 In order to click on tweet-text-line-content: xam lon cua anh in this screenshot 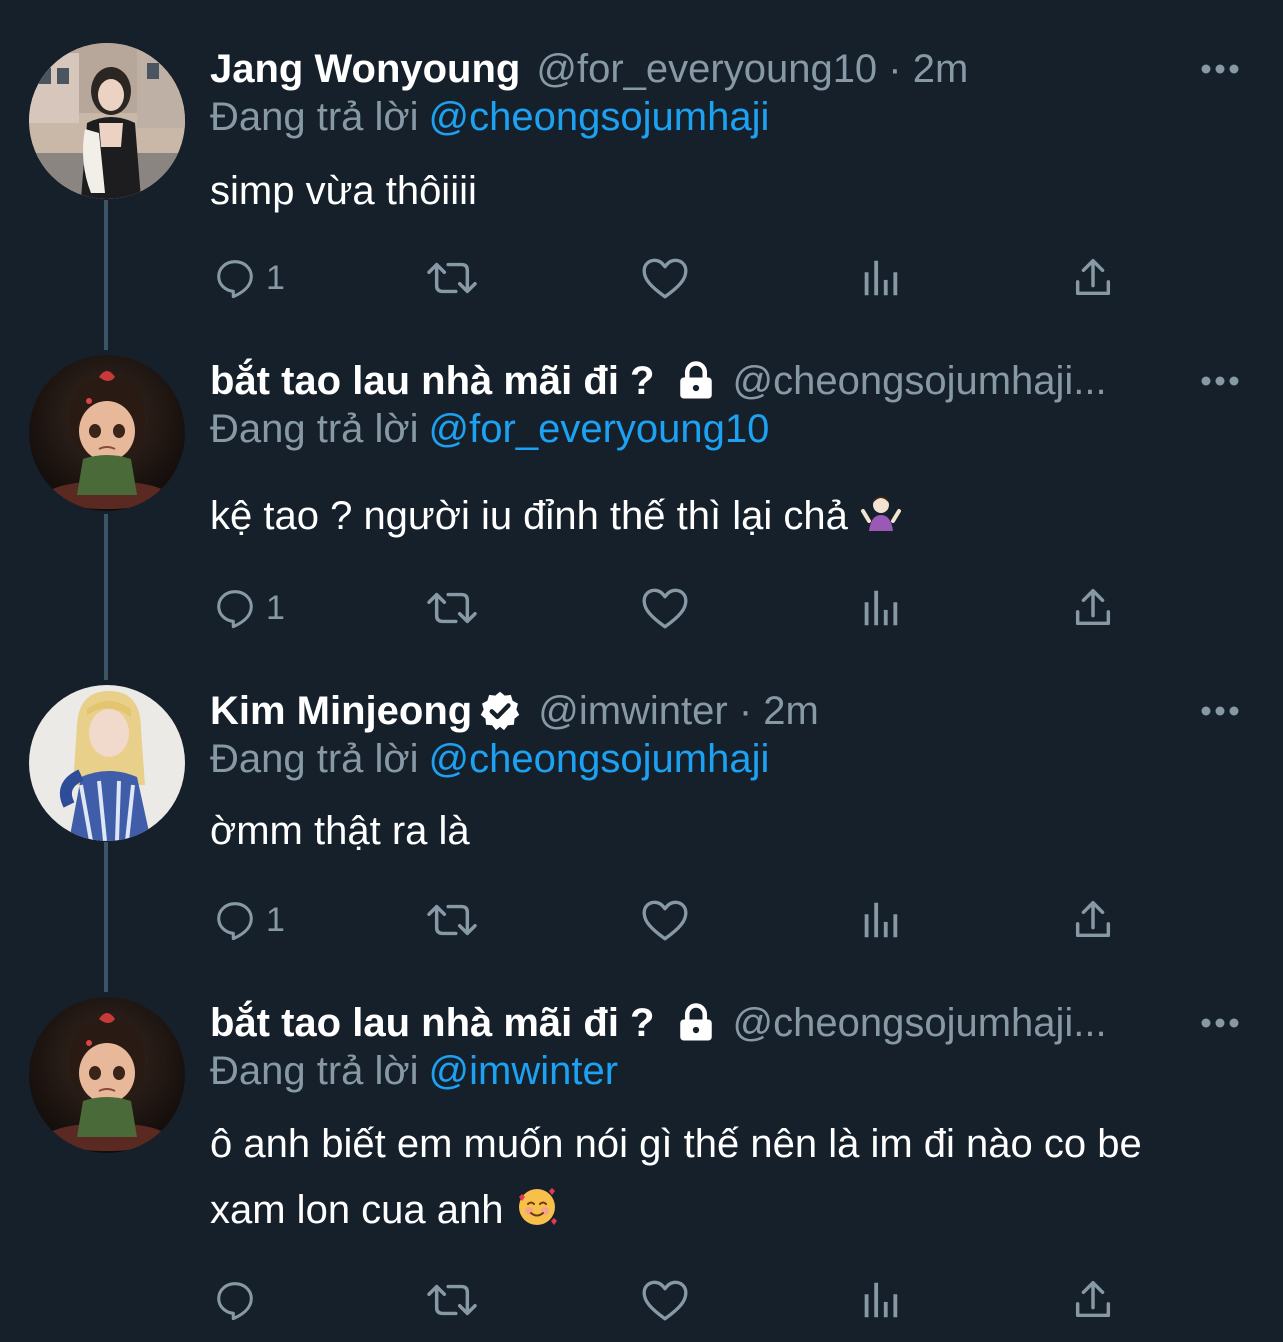, I will do `click(357, 1210)`.